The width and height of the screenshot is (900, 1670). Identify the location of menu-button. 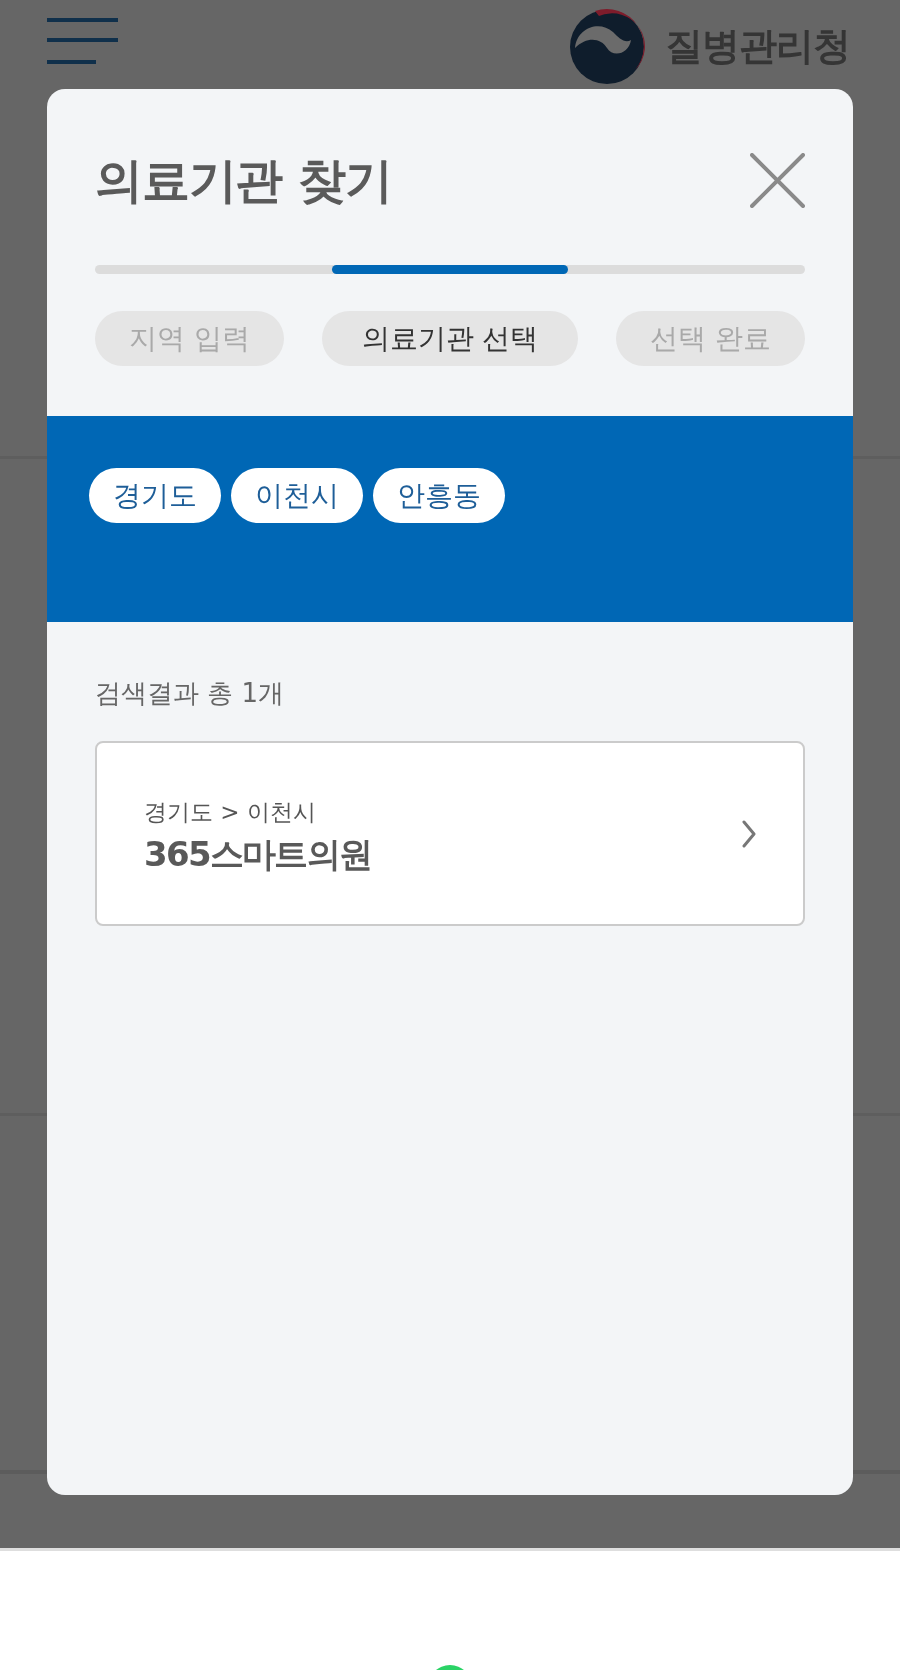
(82, 41).